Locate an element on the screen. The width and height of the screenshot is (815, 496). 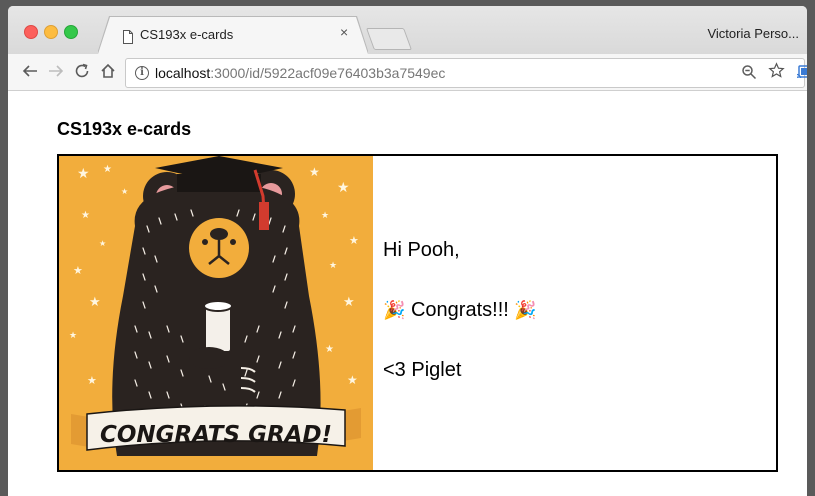
url-host: localhost is located at coordinates (183, 73).